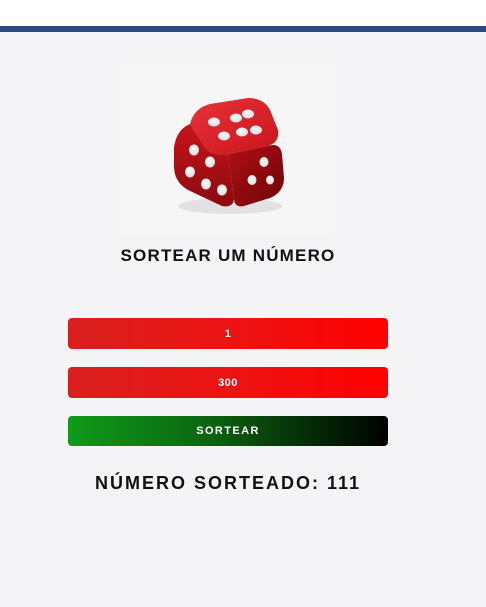 The height and width of the screenshot is (607, 486). I want to click on draw-button: SORTEAR, so click(228, 431).